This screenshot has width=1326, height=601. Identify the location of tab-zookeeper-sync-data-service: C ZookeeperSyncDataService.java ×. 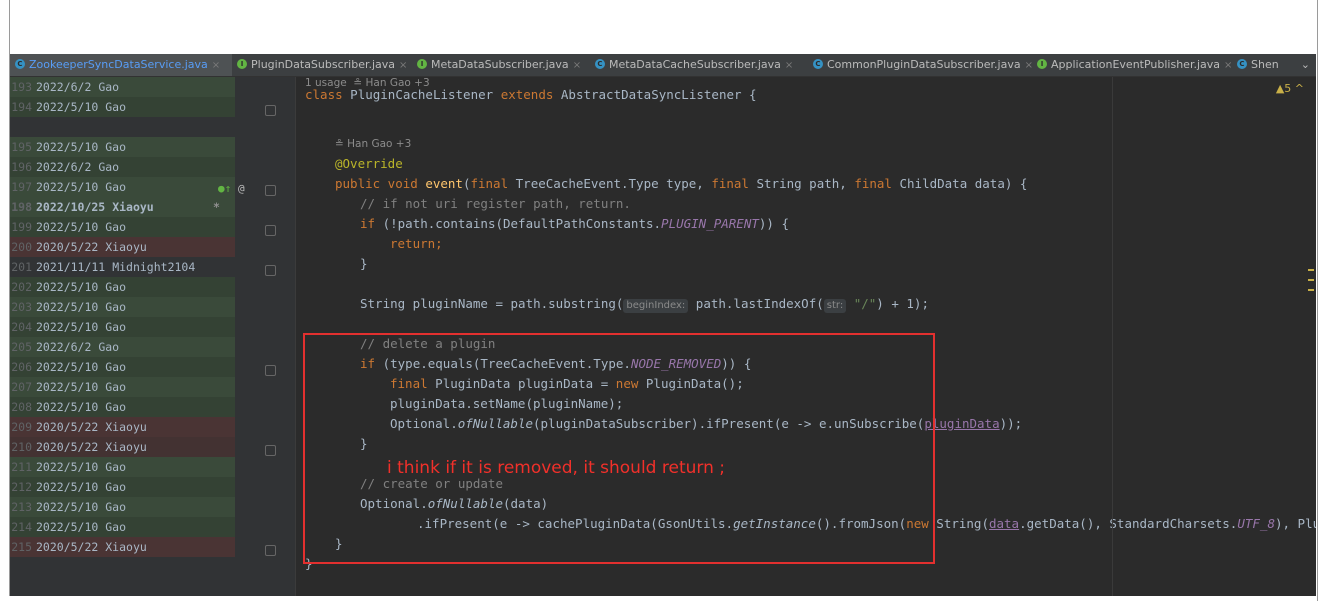
(121, 65).